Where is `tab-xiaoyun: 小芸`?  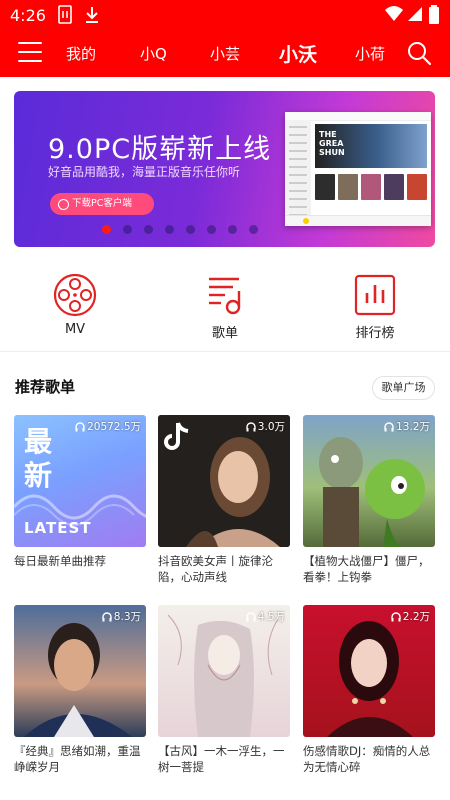 tab-xiaoyun: 小芸 is located at coordinates (225, 53).